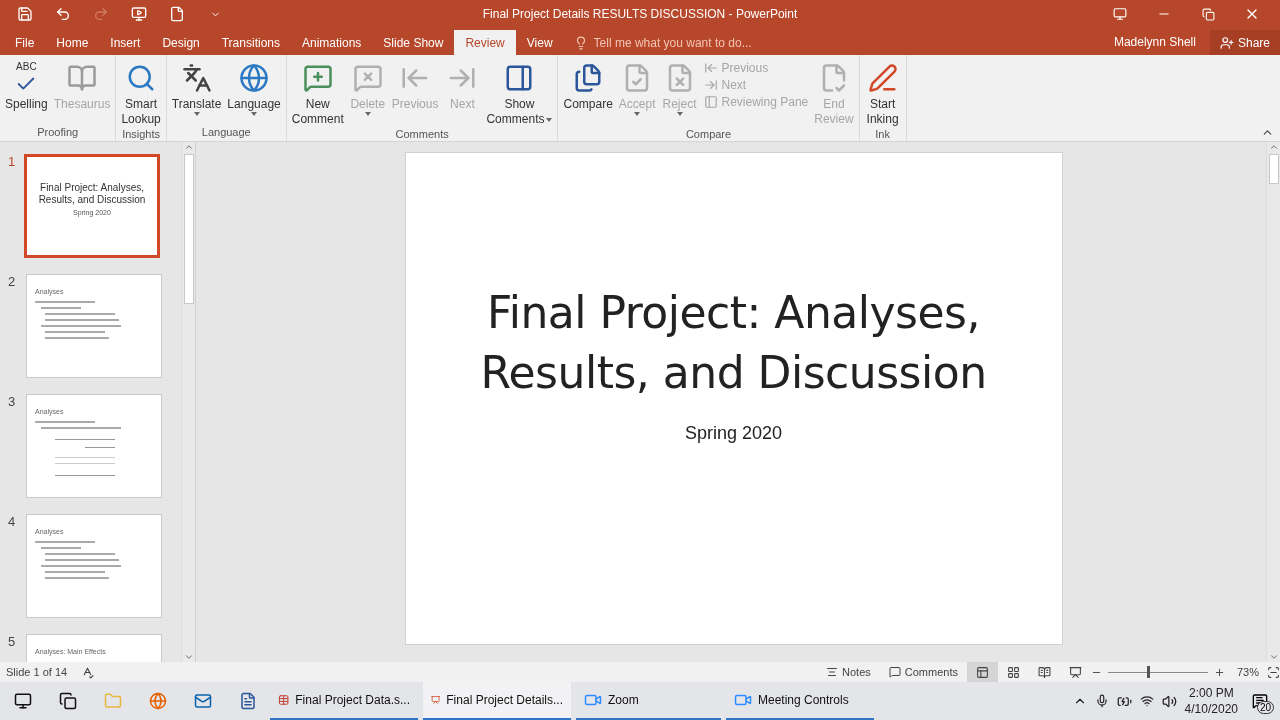 The image size is (1280, 720). What do you see at coordinates (882, 78) in the screenshot?
I see `pen-icon` at bounding box center [882, 78].